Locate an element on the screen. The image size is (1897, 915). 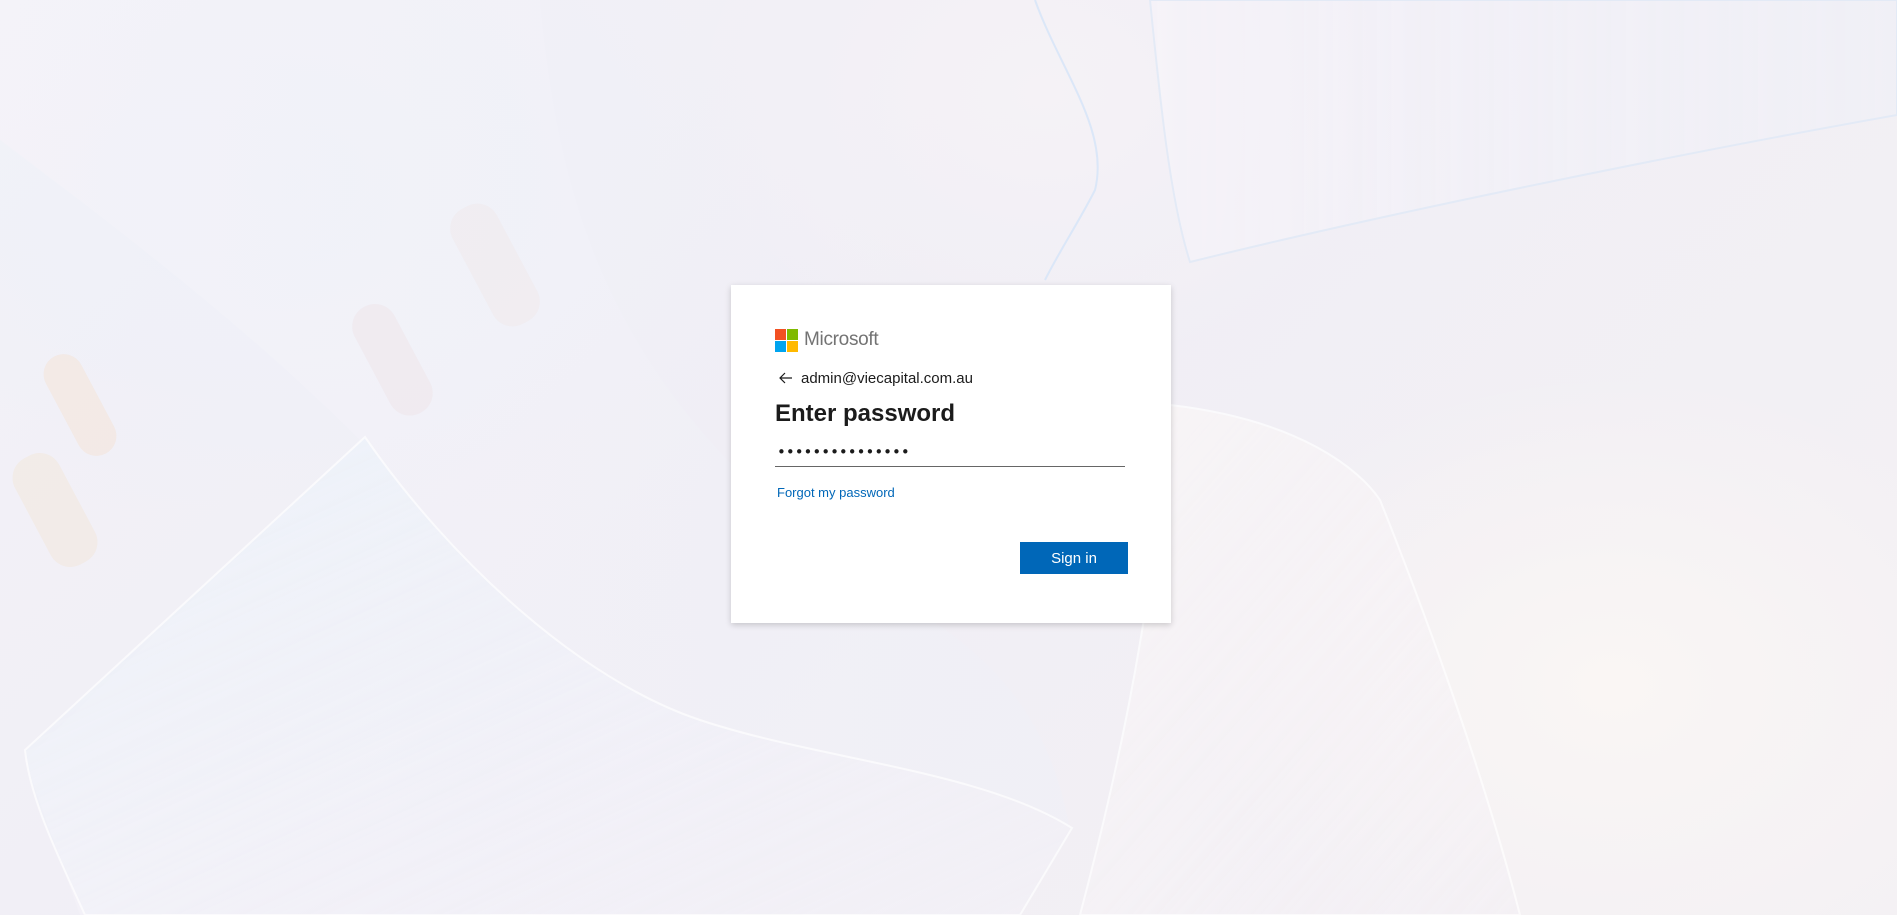
identity-banner: admin@viecapital.com.au is located at coordinates (951, 378).